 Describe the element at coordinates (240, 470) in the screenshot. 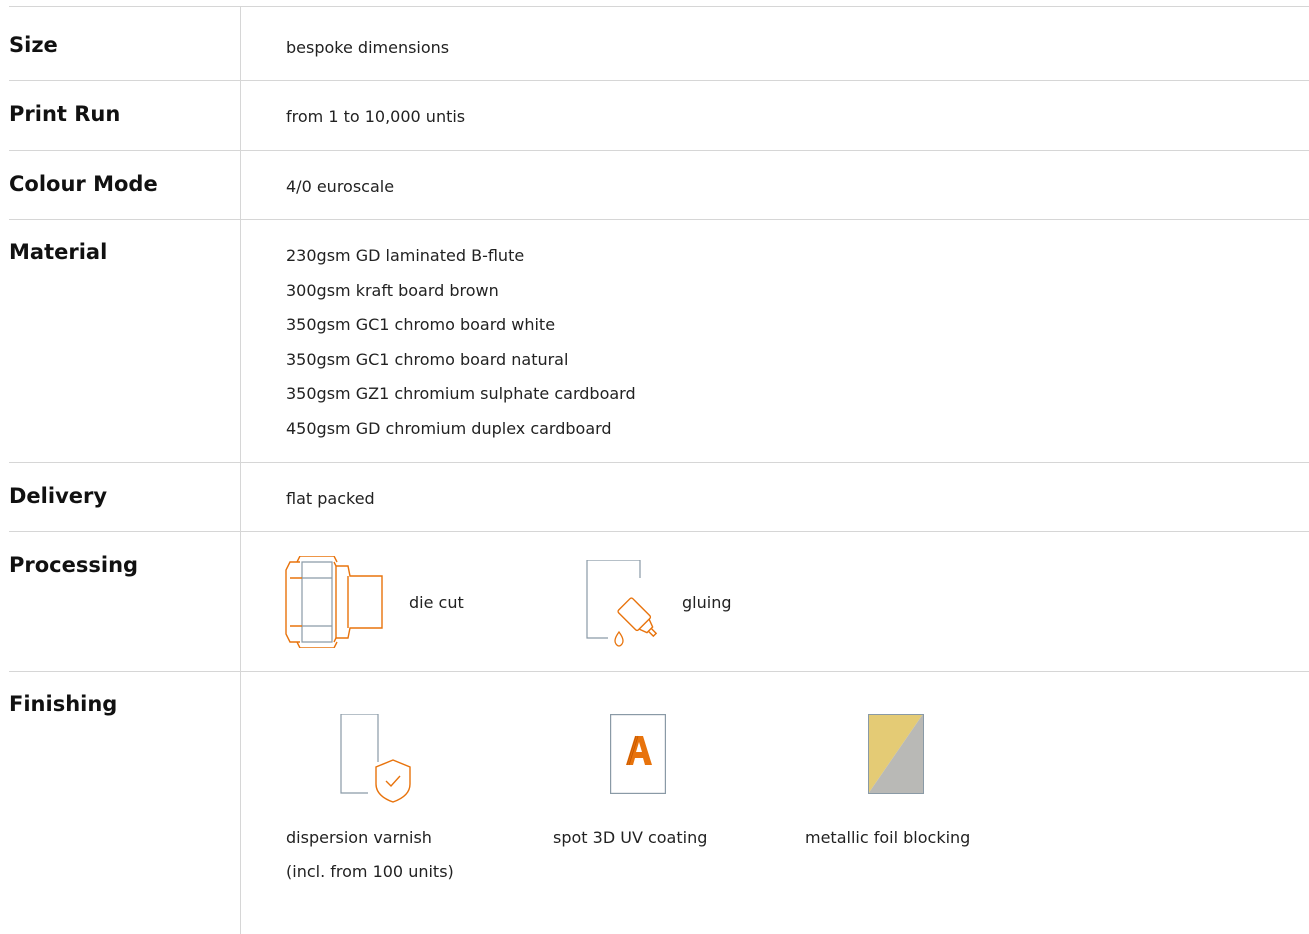

I see `column-divider` at that location.